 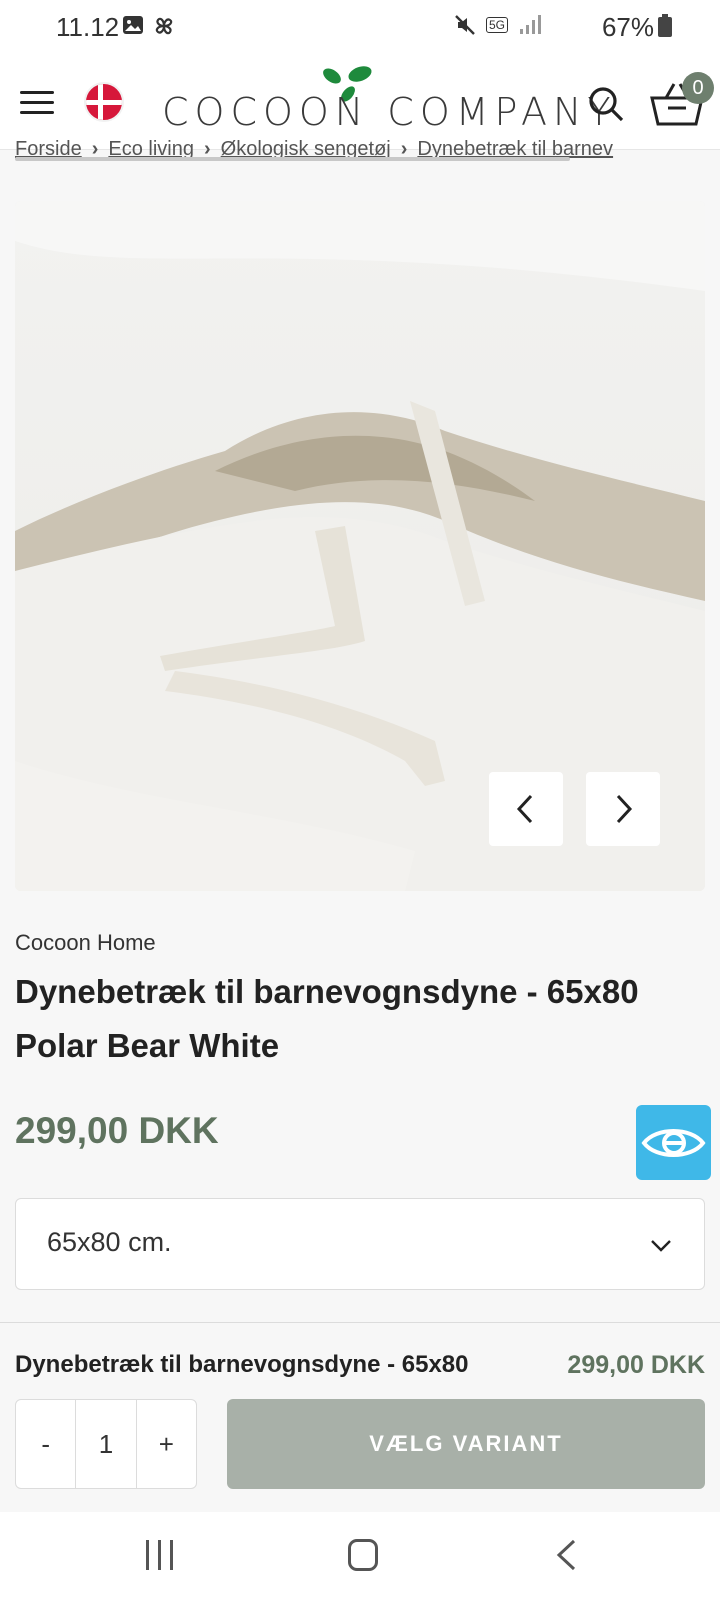 What do you see at coordinates (149, 26) in the screenshot?
I see `status-left-icons` at bounding box center [149, 26].